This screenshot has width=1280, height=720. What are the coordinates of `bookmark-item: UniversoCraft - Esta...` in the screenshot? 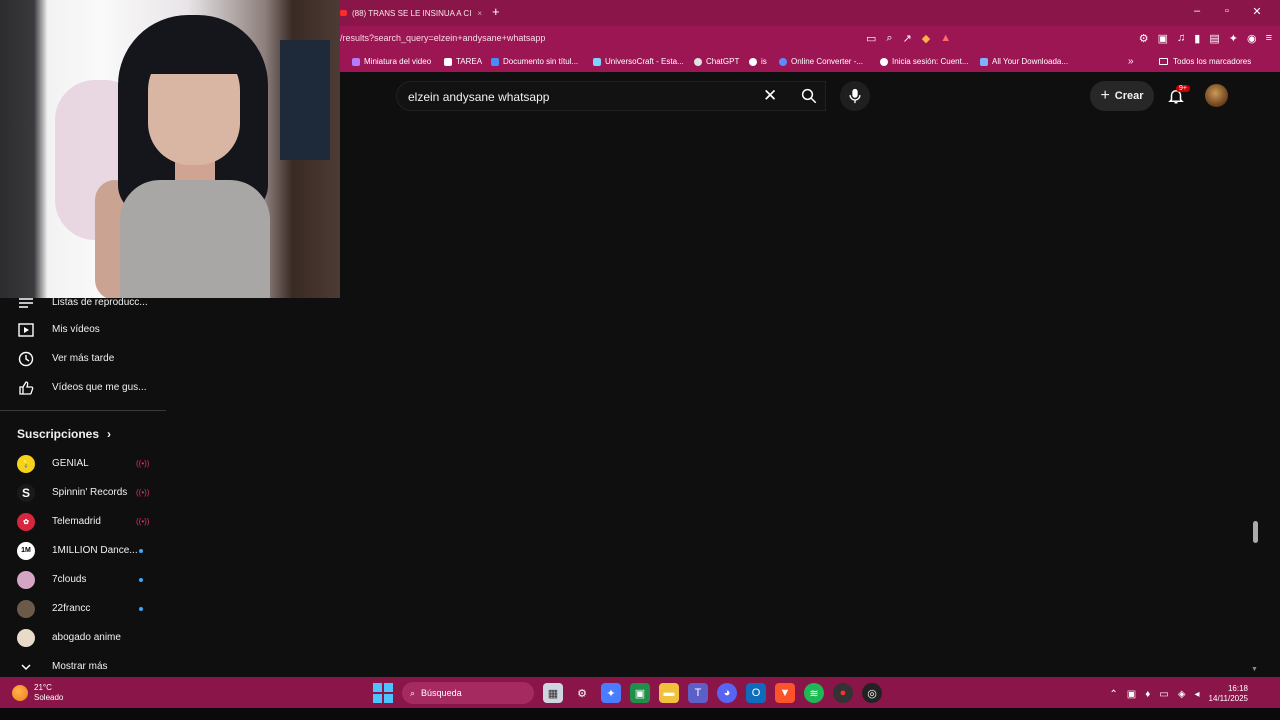 It's located at (638, 61).